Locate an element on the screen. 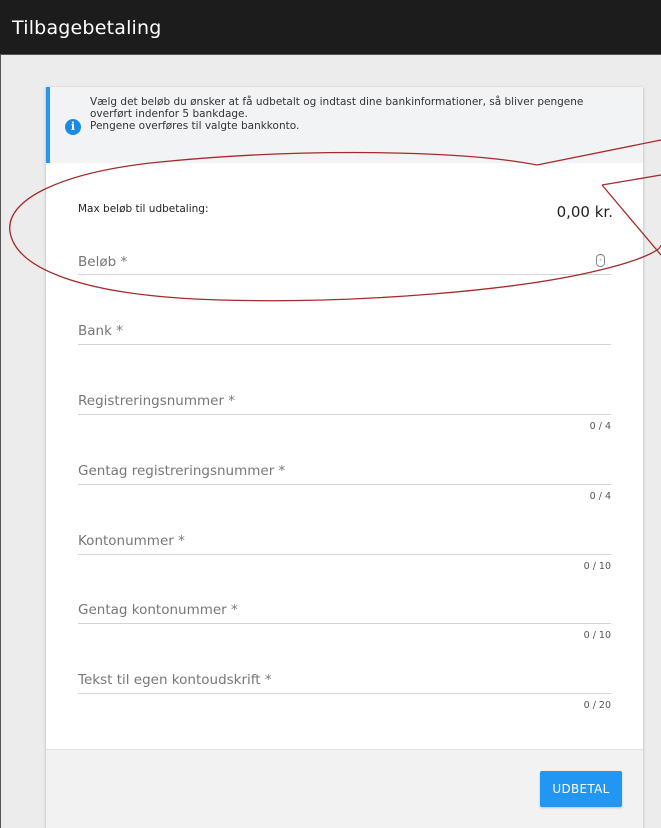  number-spinner-icon: ˄ ˅ is located at coordinates (600, 260).